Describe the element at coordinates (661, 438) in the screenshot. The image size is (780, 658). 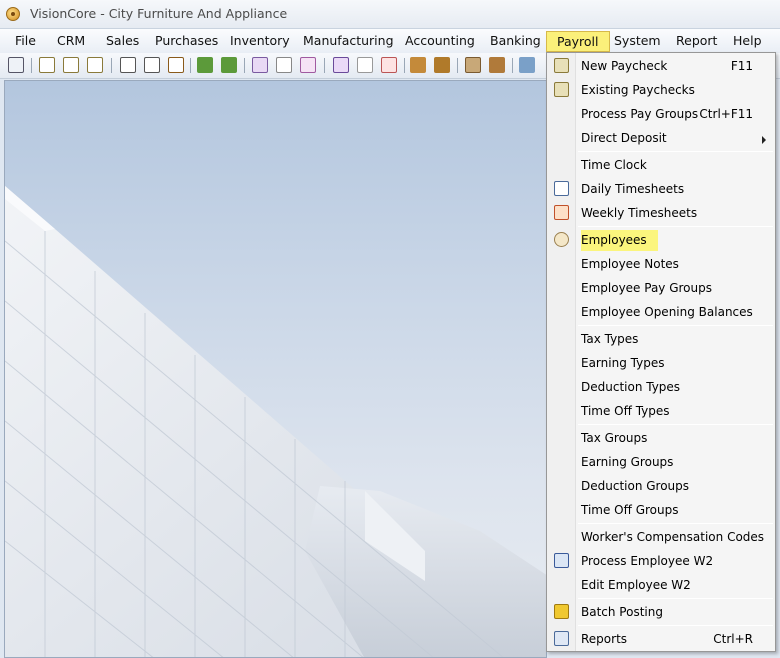
I see `menu-item-tax-groups: Tax Groups` at that location.